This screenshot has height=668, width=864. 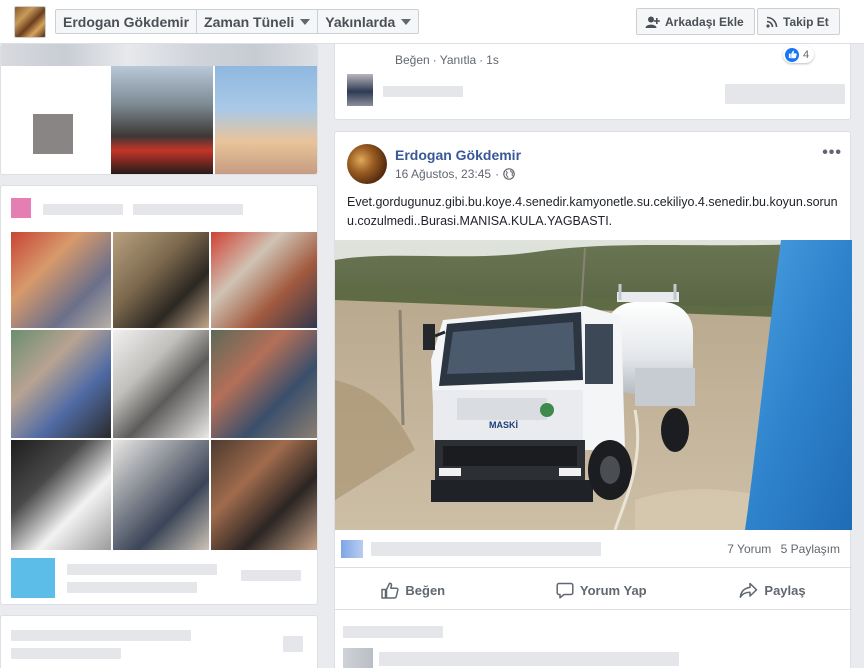 I want to click on reaction-count: 4, so click(x=806, y=54).